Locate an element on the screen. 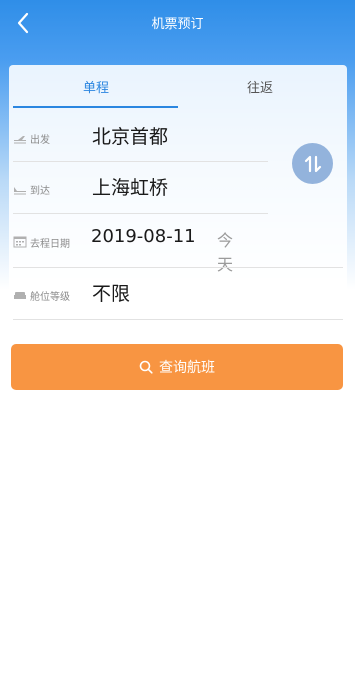 This screenshot has height=676, width=355. swap-arrows-icon is located at coordinates (312, 163).